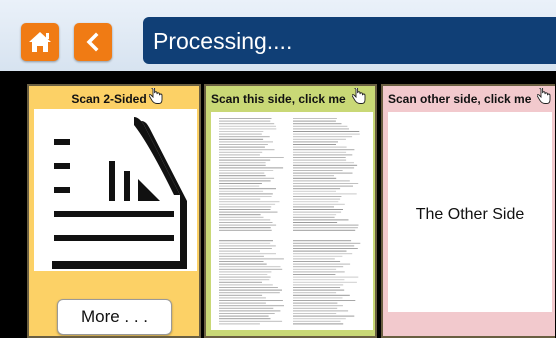 The height and width of the screenshot is (338, 556). I want to click on more-button: More . . ., so click(114, 317).